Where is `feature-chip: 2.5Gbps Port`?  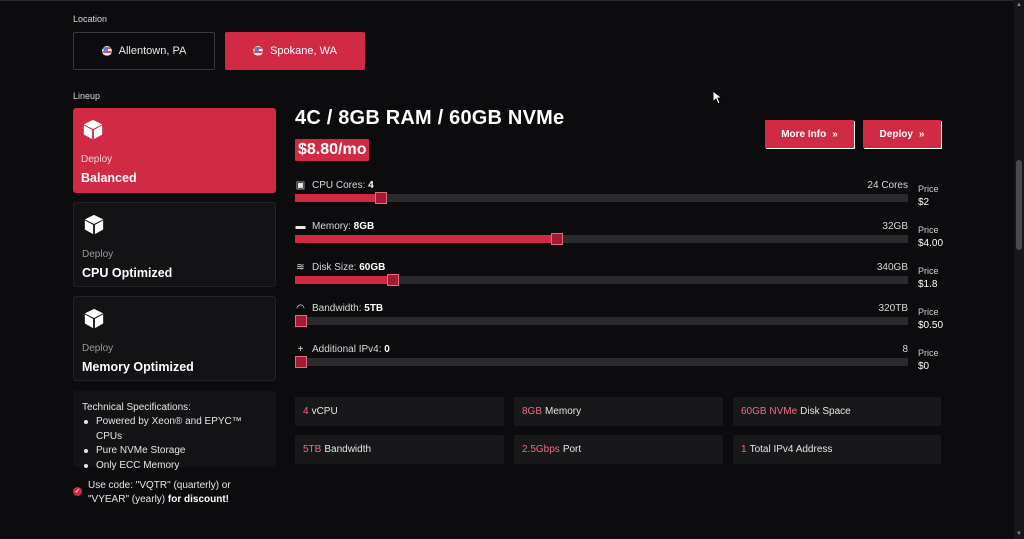 feature-chip: 2.5Gbps Port is located at coordinates (618, 449).